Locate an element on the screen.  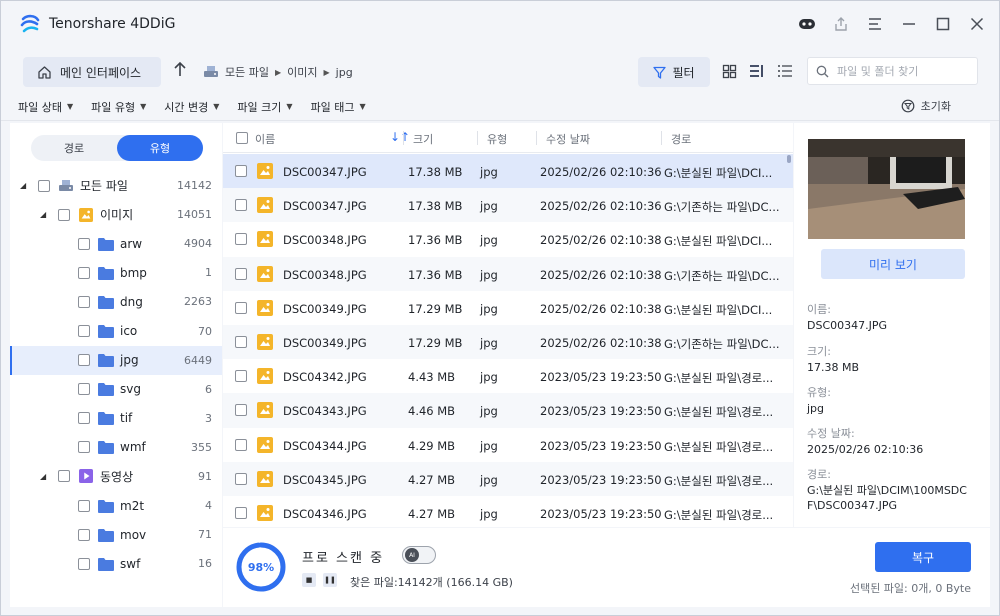
preview-button: 미리 보기 is located at coordinates (893, 264).